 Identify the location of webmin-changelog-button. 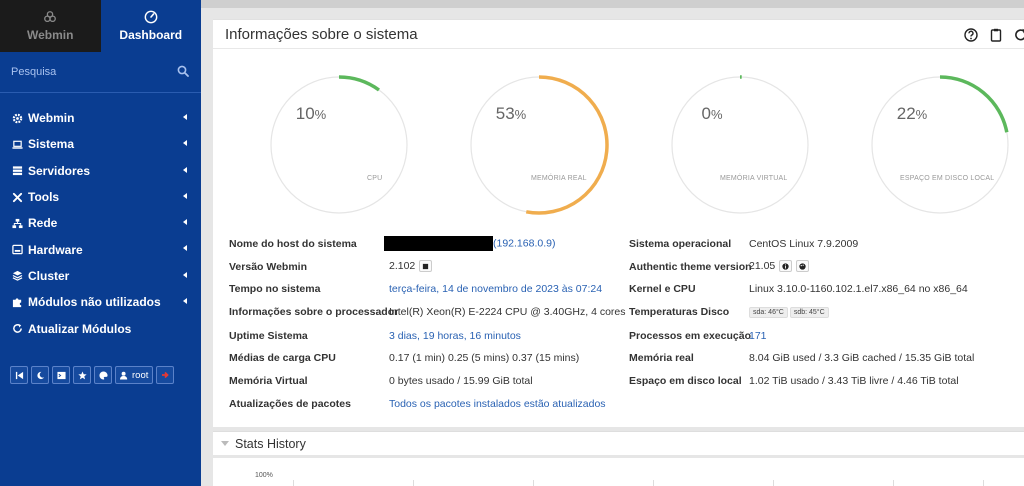
(426, 266).